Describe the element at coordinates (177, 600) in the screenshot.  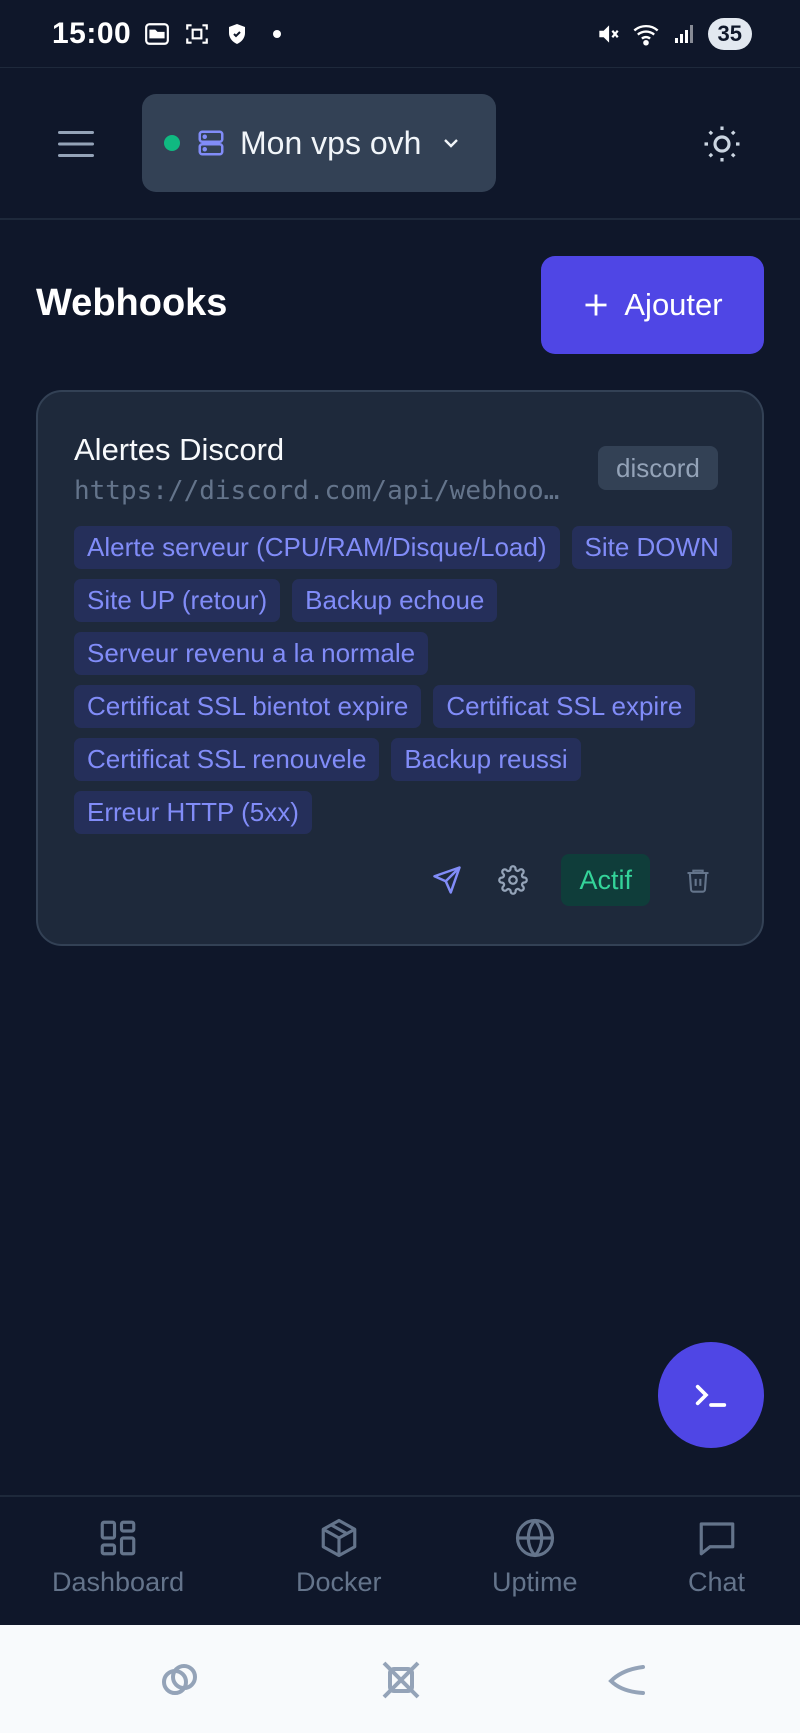
I see `event-tag: Site UP (retour)` at that location.